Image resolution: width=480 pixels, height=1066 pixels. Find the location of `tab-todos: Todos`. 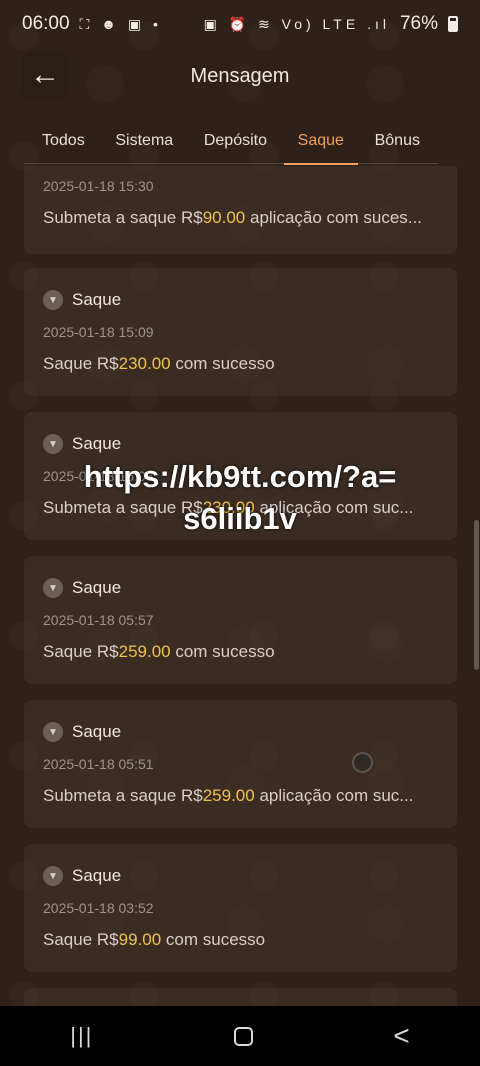

tab-todos: Todos is located at coordinates (63, 141).